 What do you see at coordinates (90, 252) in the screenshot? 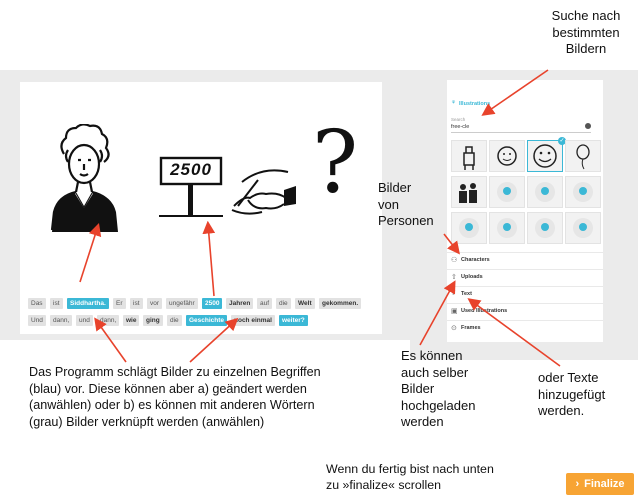
I see `arrow-person-image` at bounding box center [90, 252].